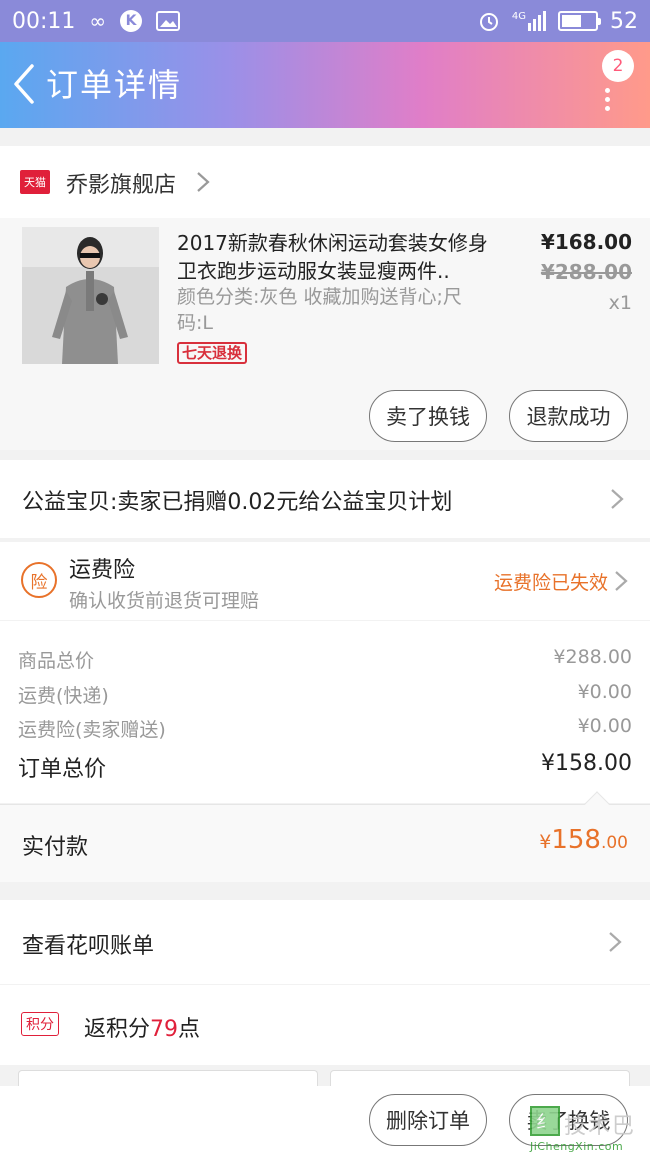 This screenshot has height=1155, width=650. Describe the element at coordinates (428, 1120) in the screenshot. I see `delete-order-button: 删除订单` at that location.